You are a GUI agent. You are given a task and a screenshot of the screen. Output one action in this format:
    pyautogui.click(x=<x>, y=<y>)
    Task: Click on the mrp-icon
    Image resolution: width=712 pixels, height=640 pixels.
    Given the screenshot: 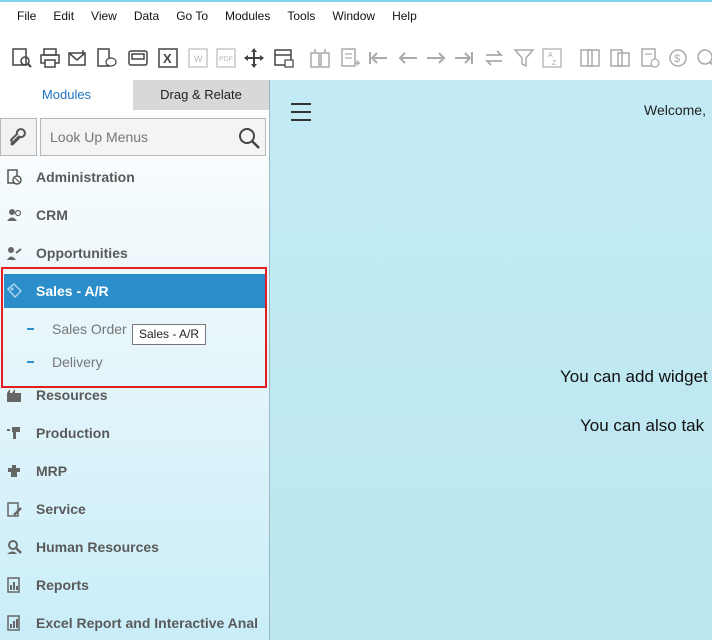 What is the action you would take?
    pyautogui.click(x=14, y=471)
    